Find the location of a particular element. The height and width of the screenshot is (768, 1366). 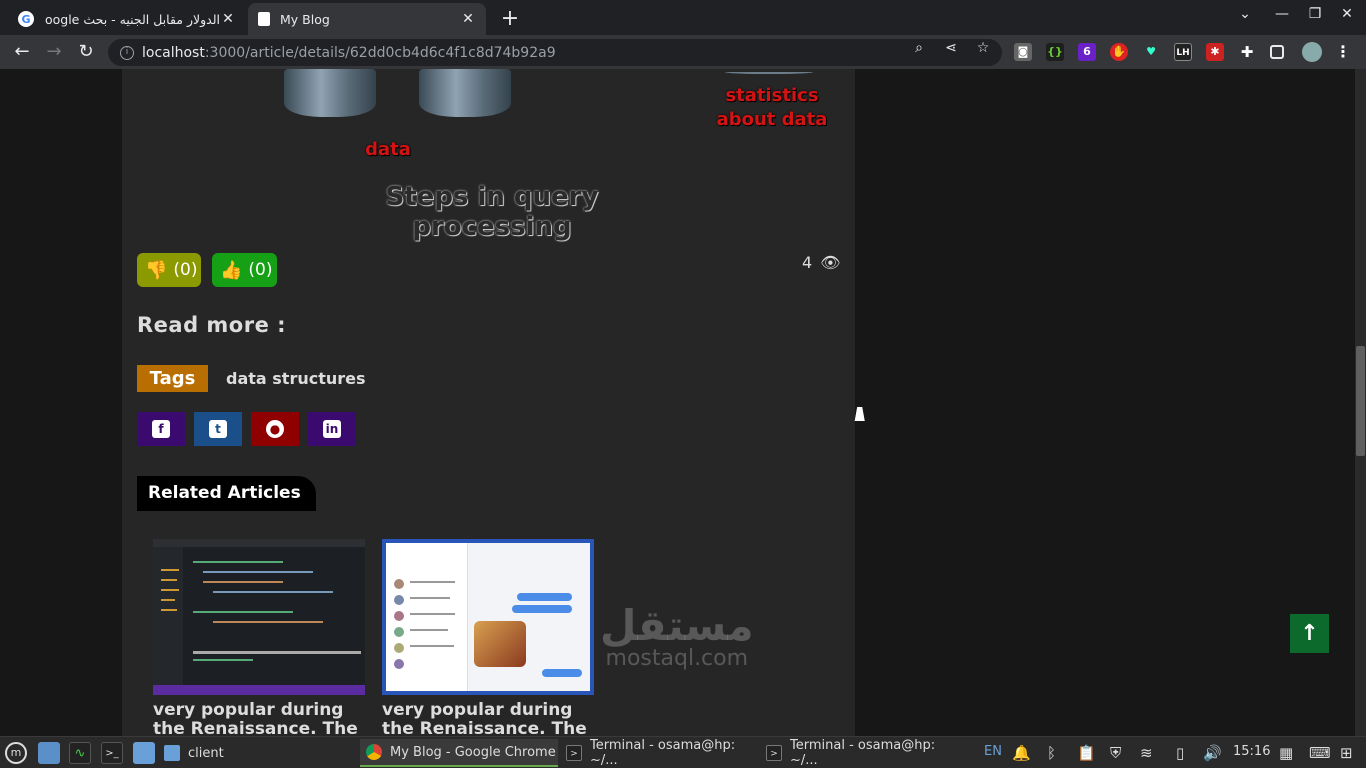

mint-menu-icon: m is located at coordinates (16, 753).